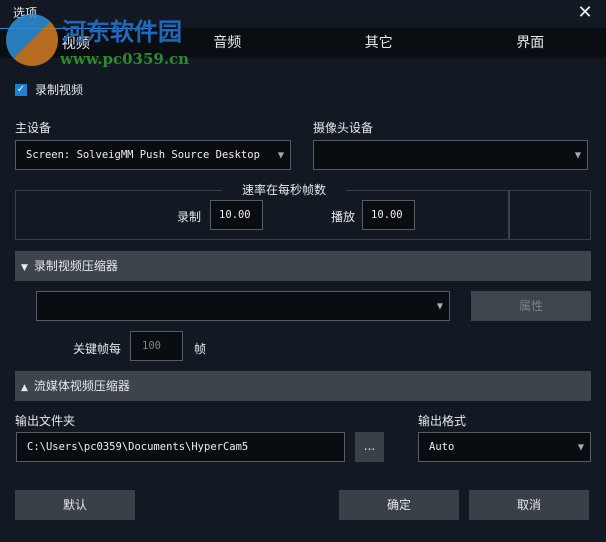 The image size is (606, 542). Describe the element at coordinates (284, 189) in the screenshot. I see `fps-legend: 速率在每秒帧数` at that location.